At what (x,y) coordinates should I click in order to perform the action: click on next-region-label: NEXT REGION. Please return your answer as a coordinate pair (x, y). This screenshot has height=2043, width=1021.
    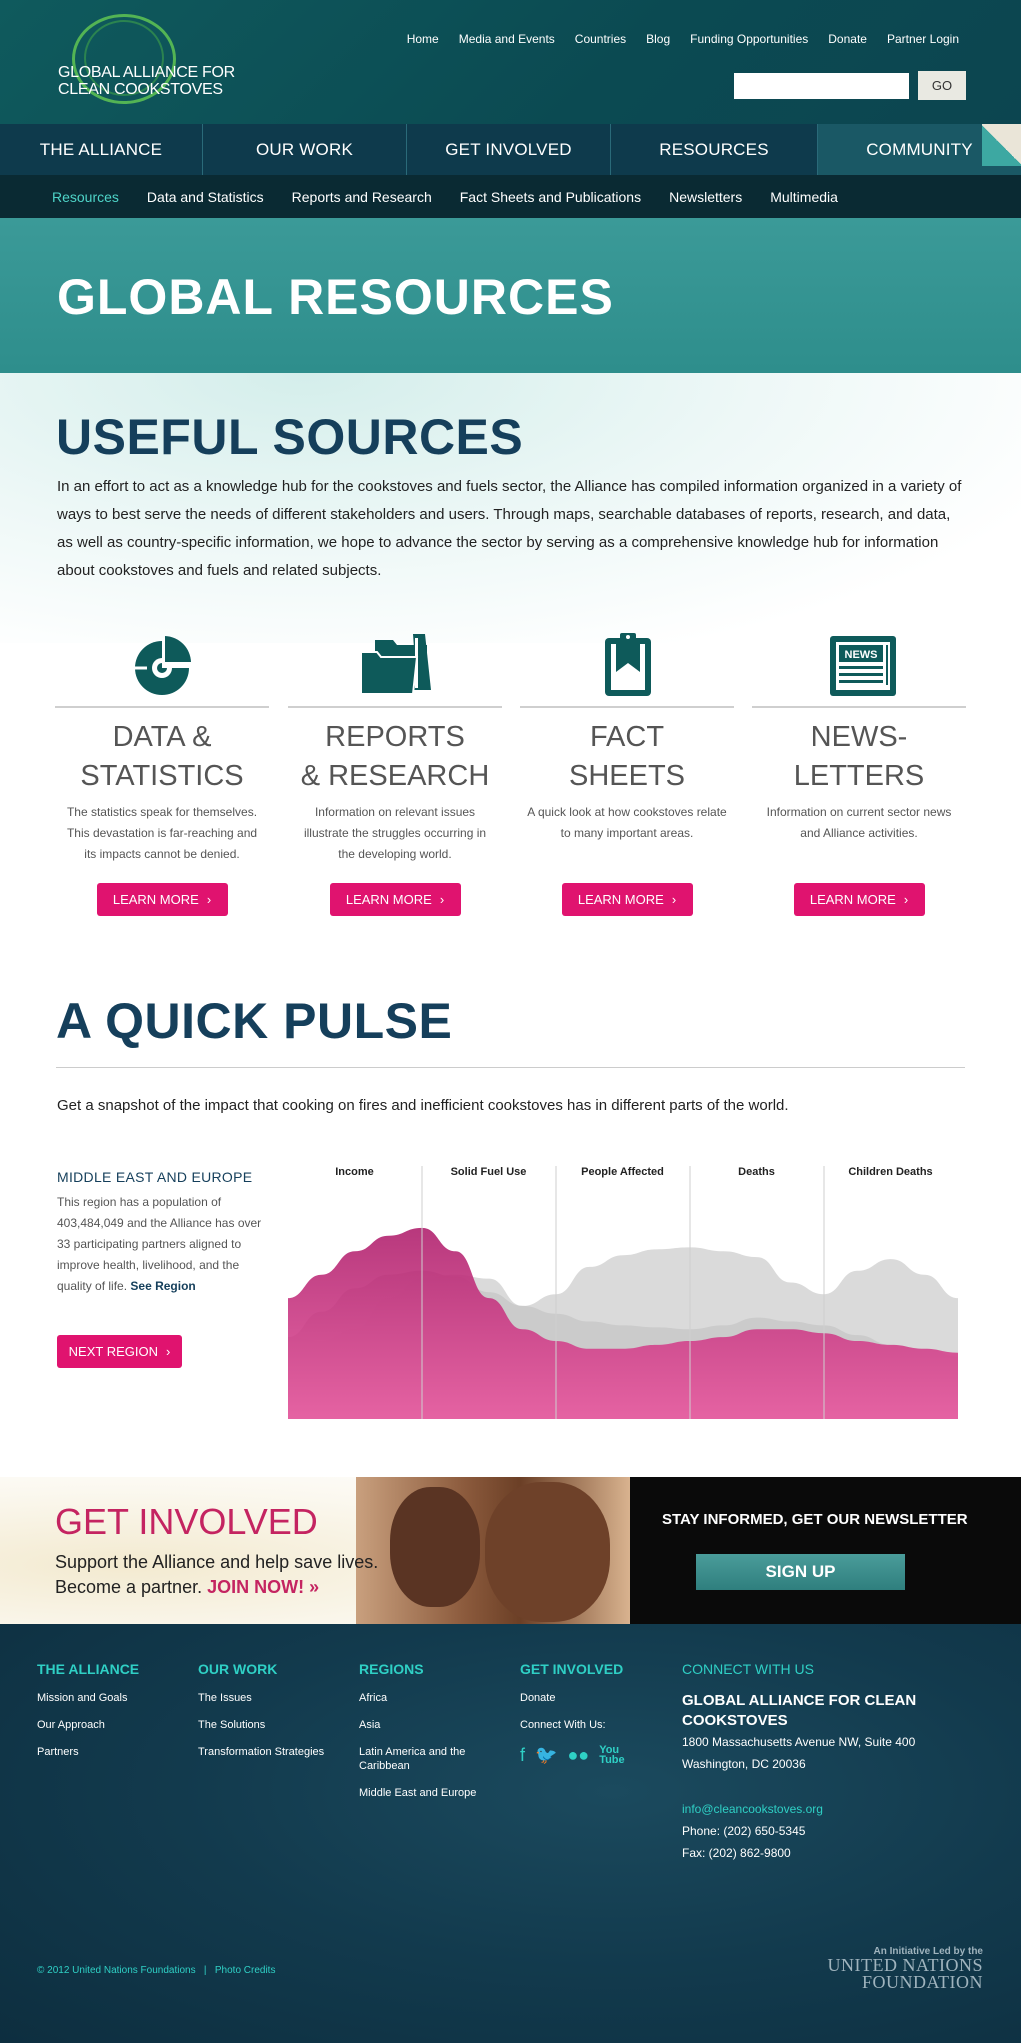
    Looking at the image, I should click on (113, 1351).